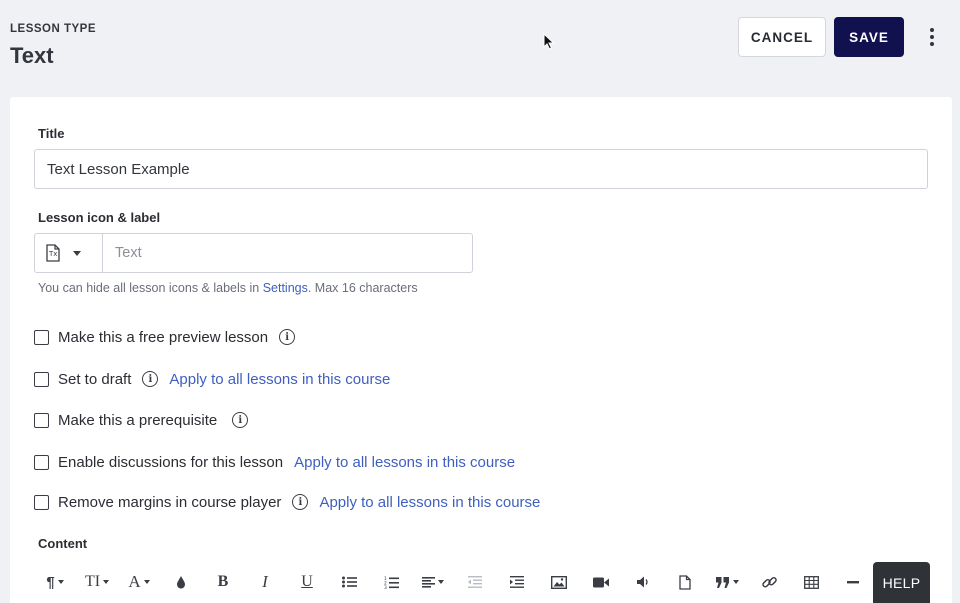  Describe the element at coordinates (685, 582) in the screenshot. I see `file-icon` at that location.